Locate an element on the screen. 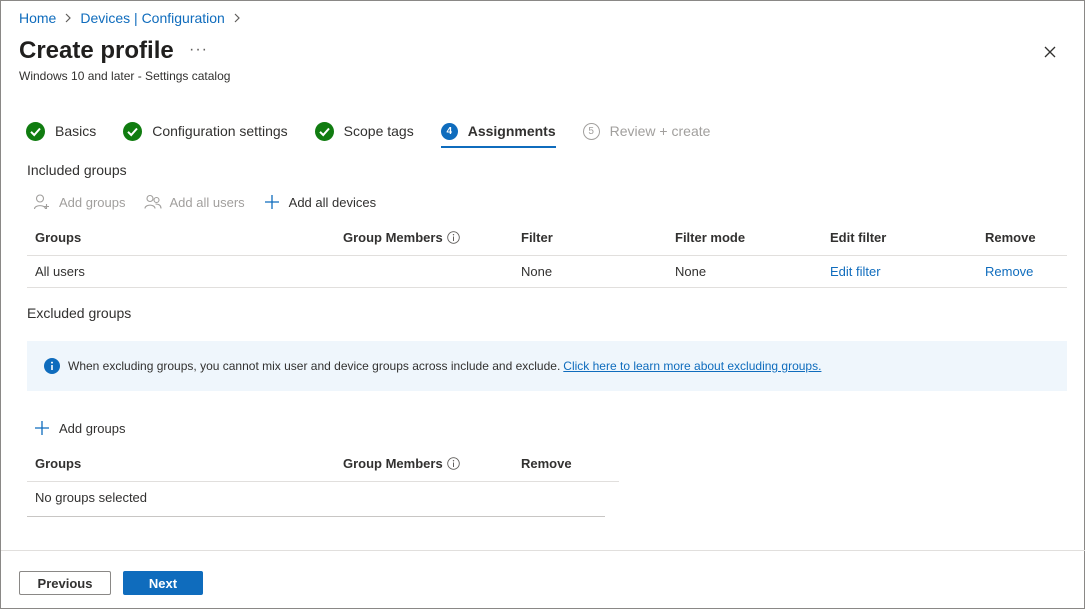  add-all-devices-label: Add all devices is located at coordinates (332, 202).